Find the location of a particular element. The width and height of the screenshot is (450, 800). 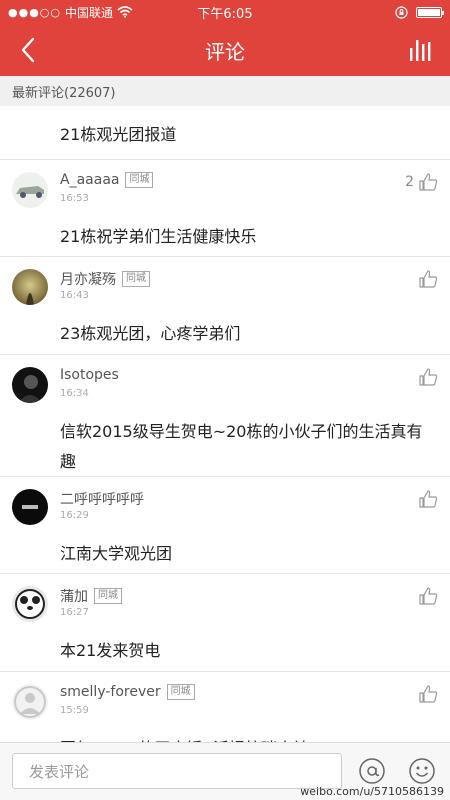

comment-header: A_aaaaa 同城 is located at coordinates (107, 180).